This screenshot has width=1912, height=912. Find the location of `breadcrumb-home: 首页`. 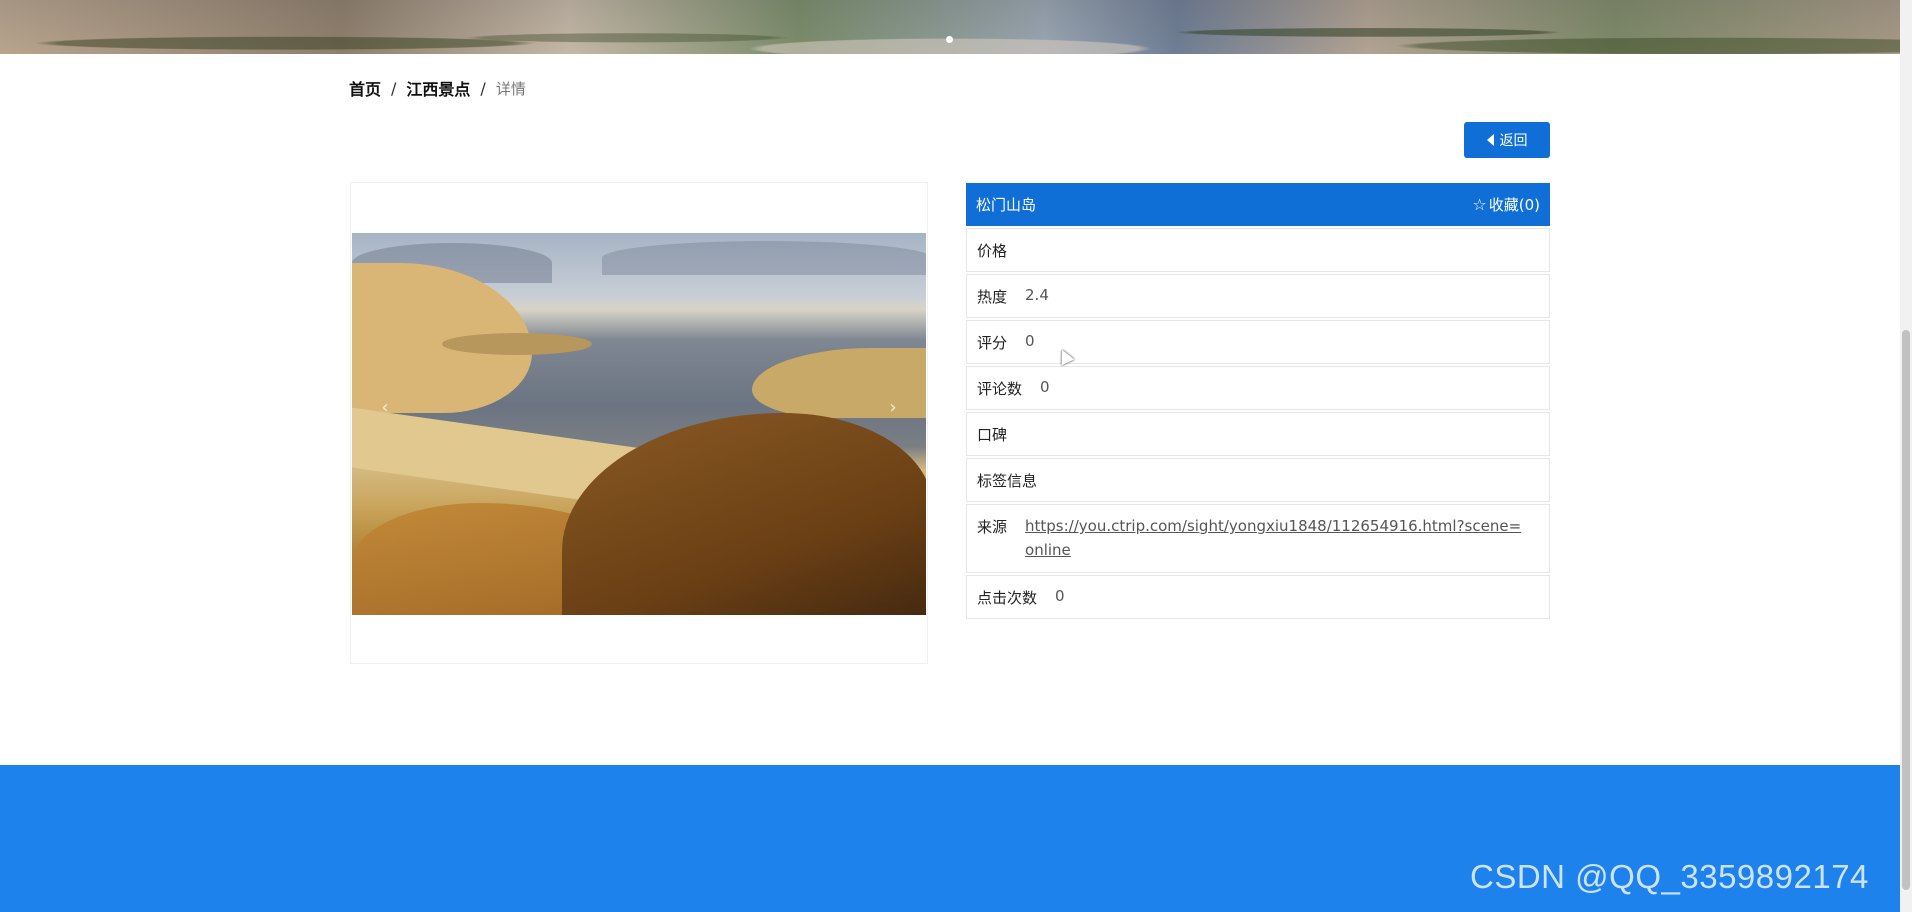

breadcrumb-home: 首页 is located at coordinates (365, 88).